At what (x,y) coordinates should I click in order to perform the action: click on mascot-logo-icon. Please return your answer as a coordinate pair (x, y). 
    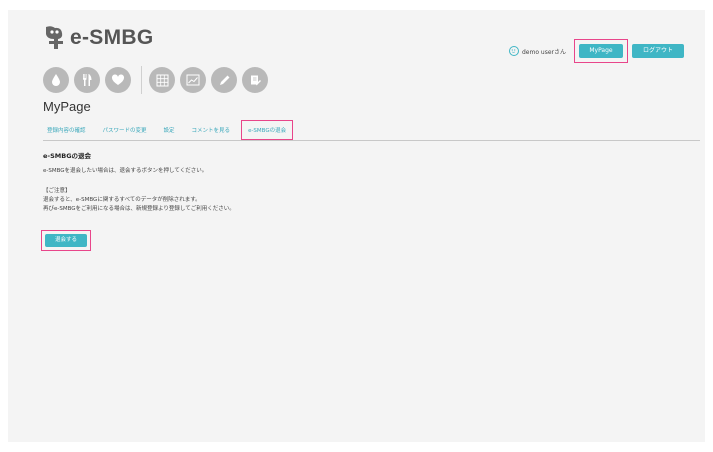
    Looking at the image, I should click on (54, 38).